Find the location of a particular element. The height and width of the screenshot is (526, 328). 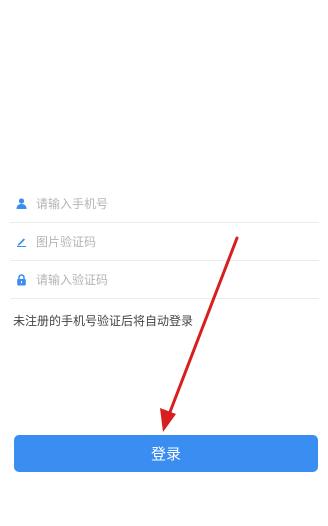

image-code-field is located at coordinates (164, 242).